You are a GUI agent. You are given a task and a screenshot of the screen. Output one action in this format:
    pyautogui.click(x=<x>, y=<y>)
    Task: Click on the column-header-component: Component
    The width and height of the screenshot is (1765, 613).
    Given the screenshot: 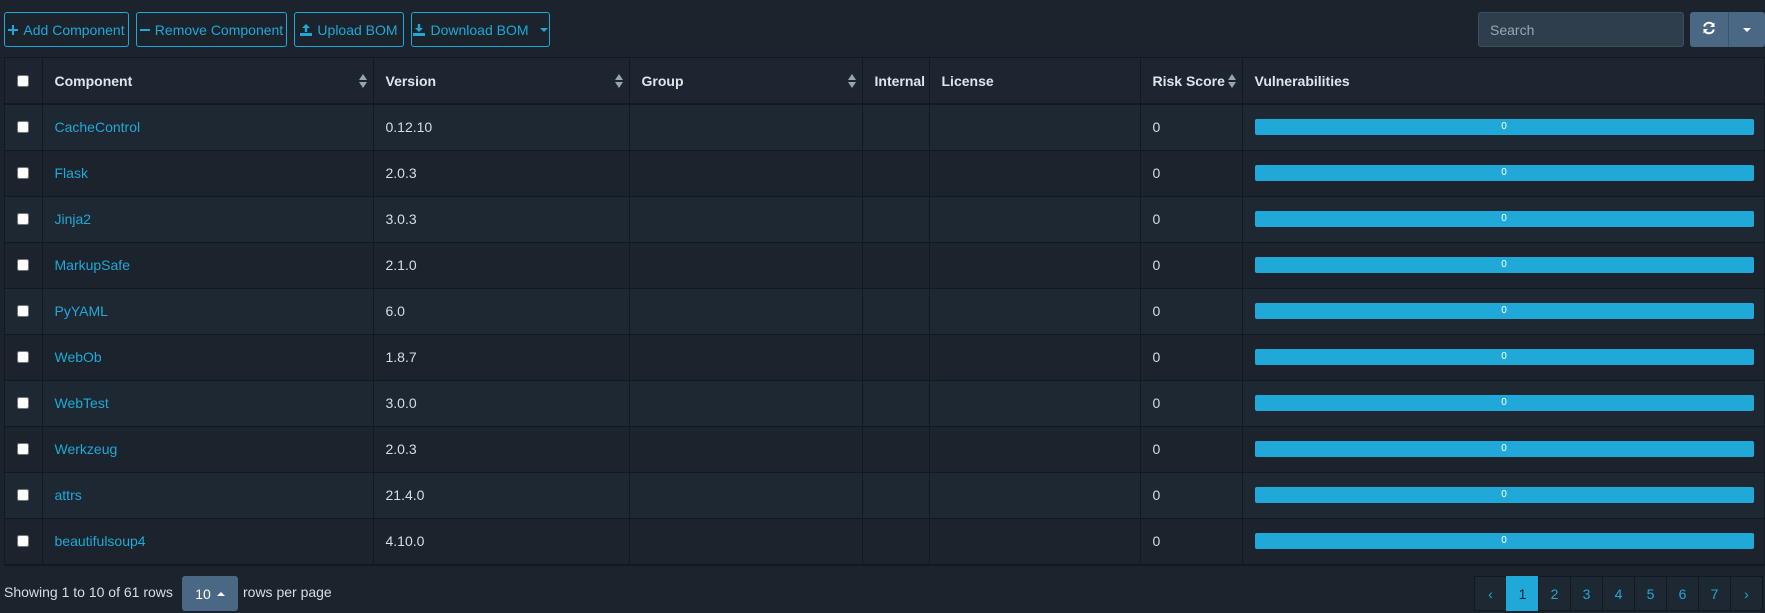 What is the action you would take?
    pyautogui.click(x=208, y=81)
    